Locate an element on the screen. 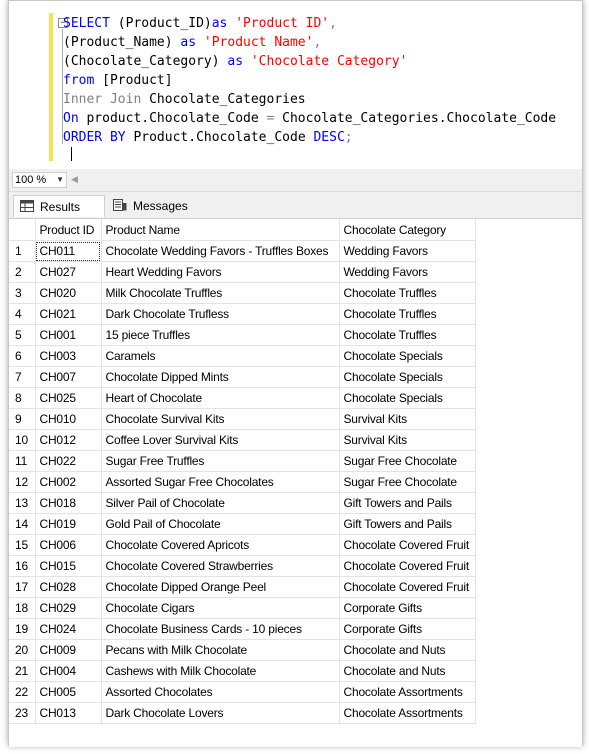  row-number-cell: 15 is located at coordinates (22, 545).